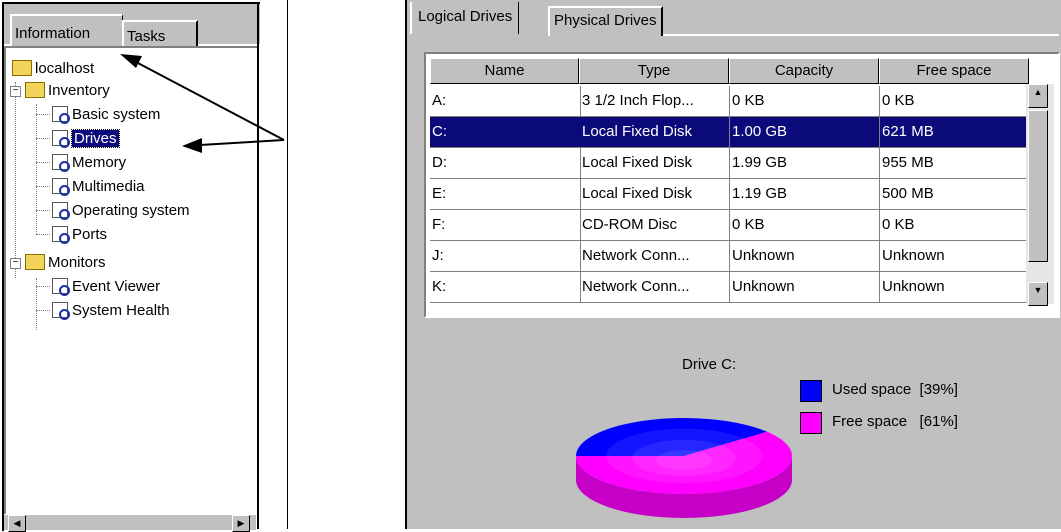  I want to click on tree-node-basic-system: Basic system, so click(106, 115).